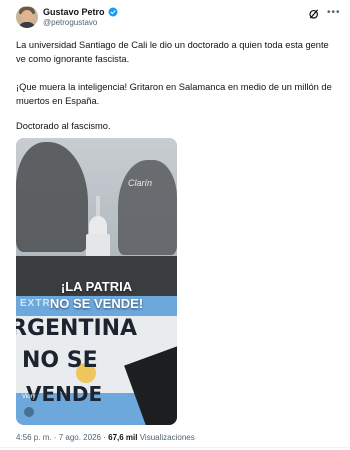  What do you see at coordinates (27, 25) in the screenshot?
I see `avatar-shirt` at bounding box center [27, 25].